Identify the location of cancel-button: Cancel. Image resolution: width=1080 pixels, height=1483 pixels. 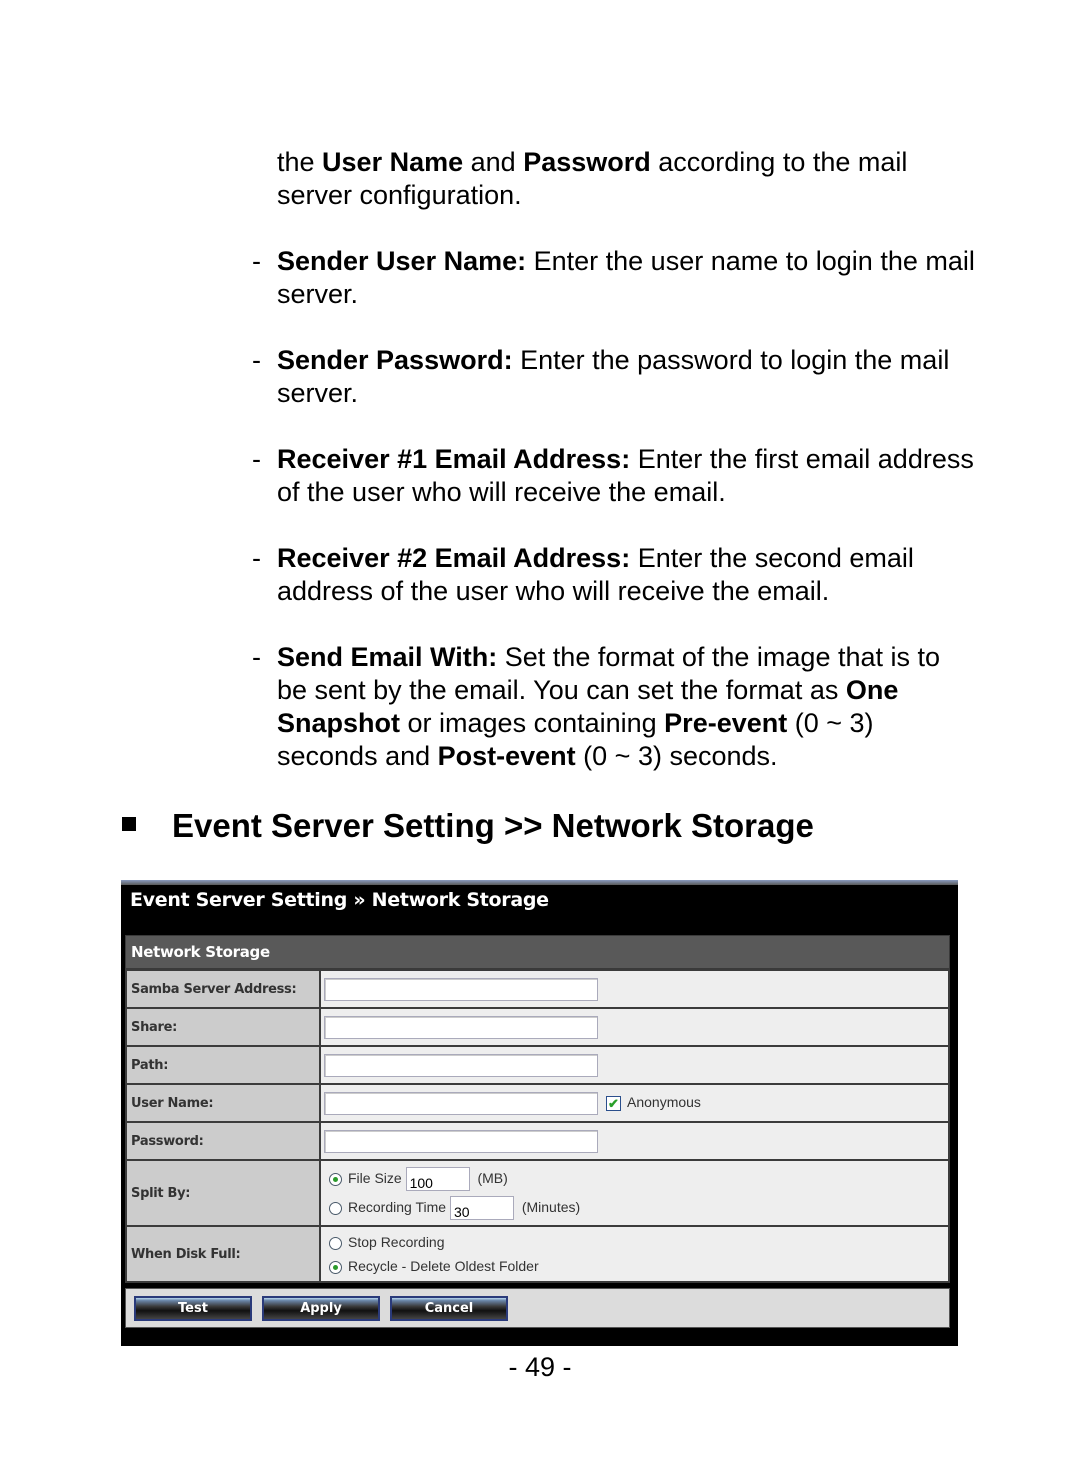
(449, 1308).